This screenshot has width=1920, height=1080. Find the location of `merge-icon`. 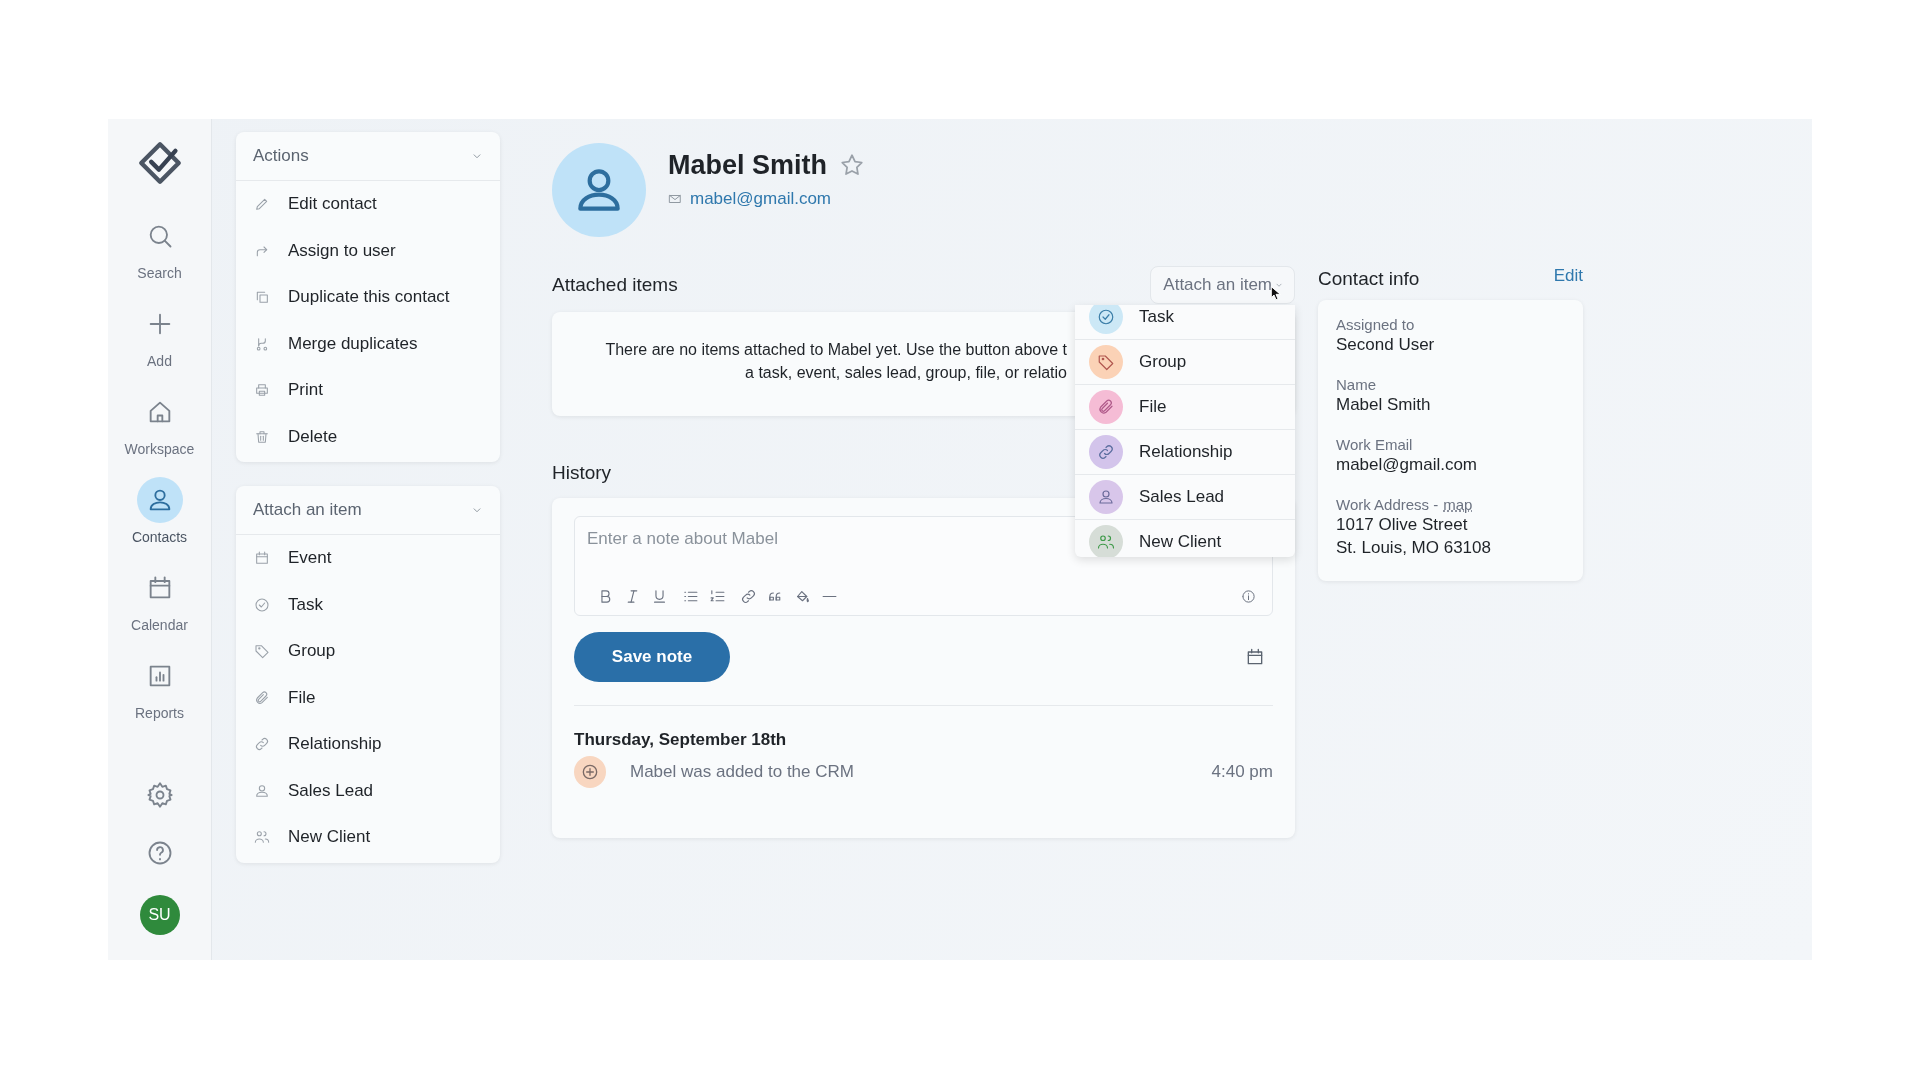

merge-icon is located at coordinates (262, 343).